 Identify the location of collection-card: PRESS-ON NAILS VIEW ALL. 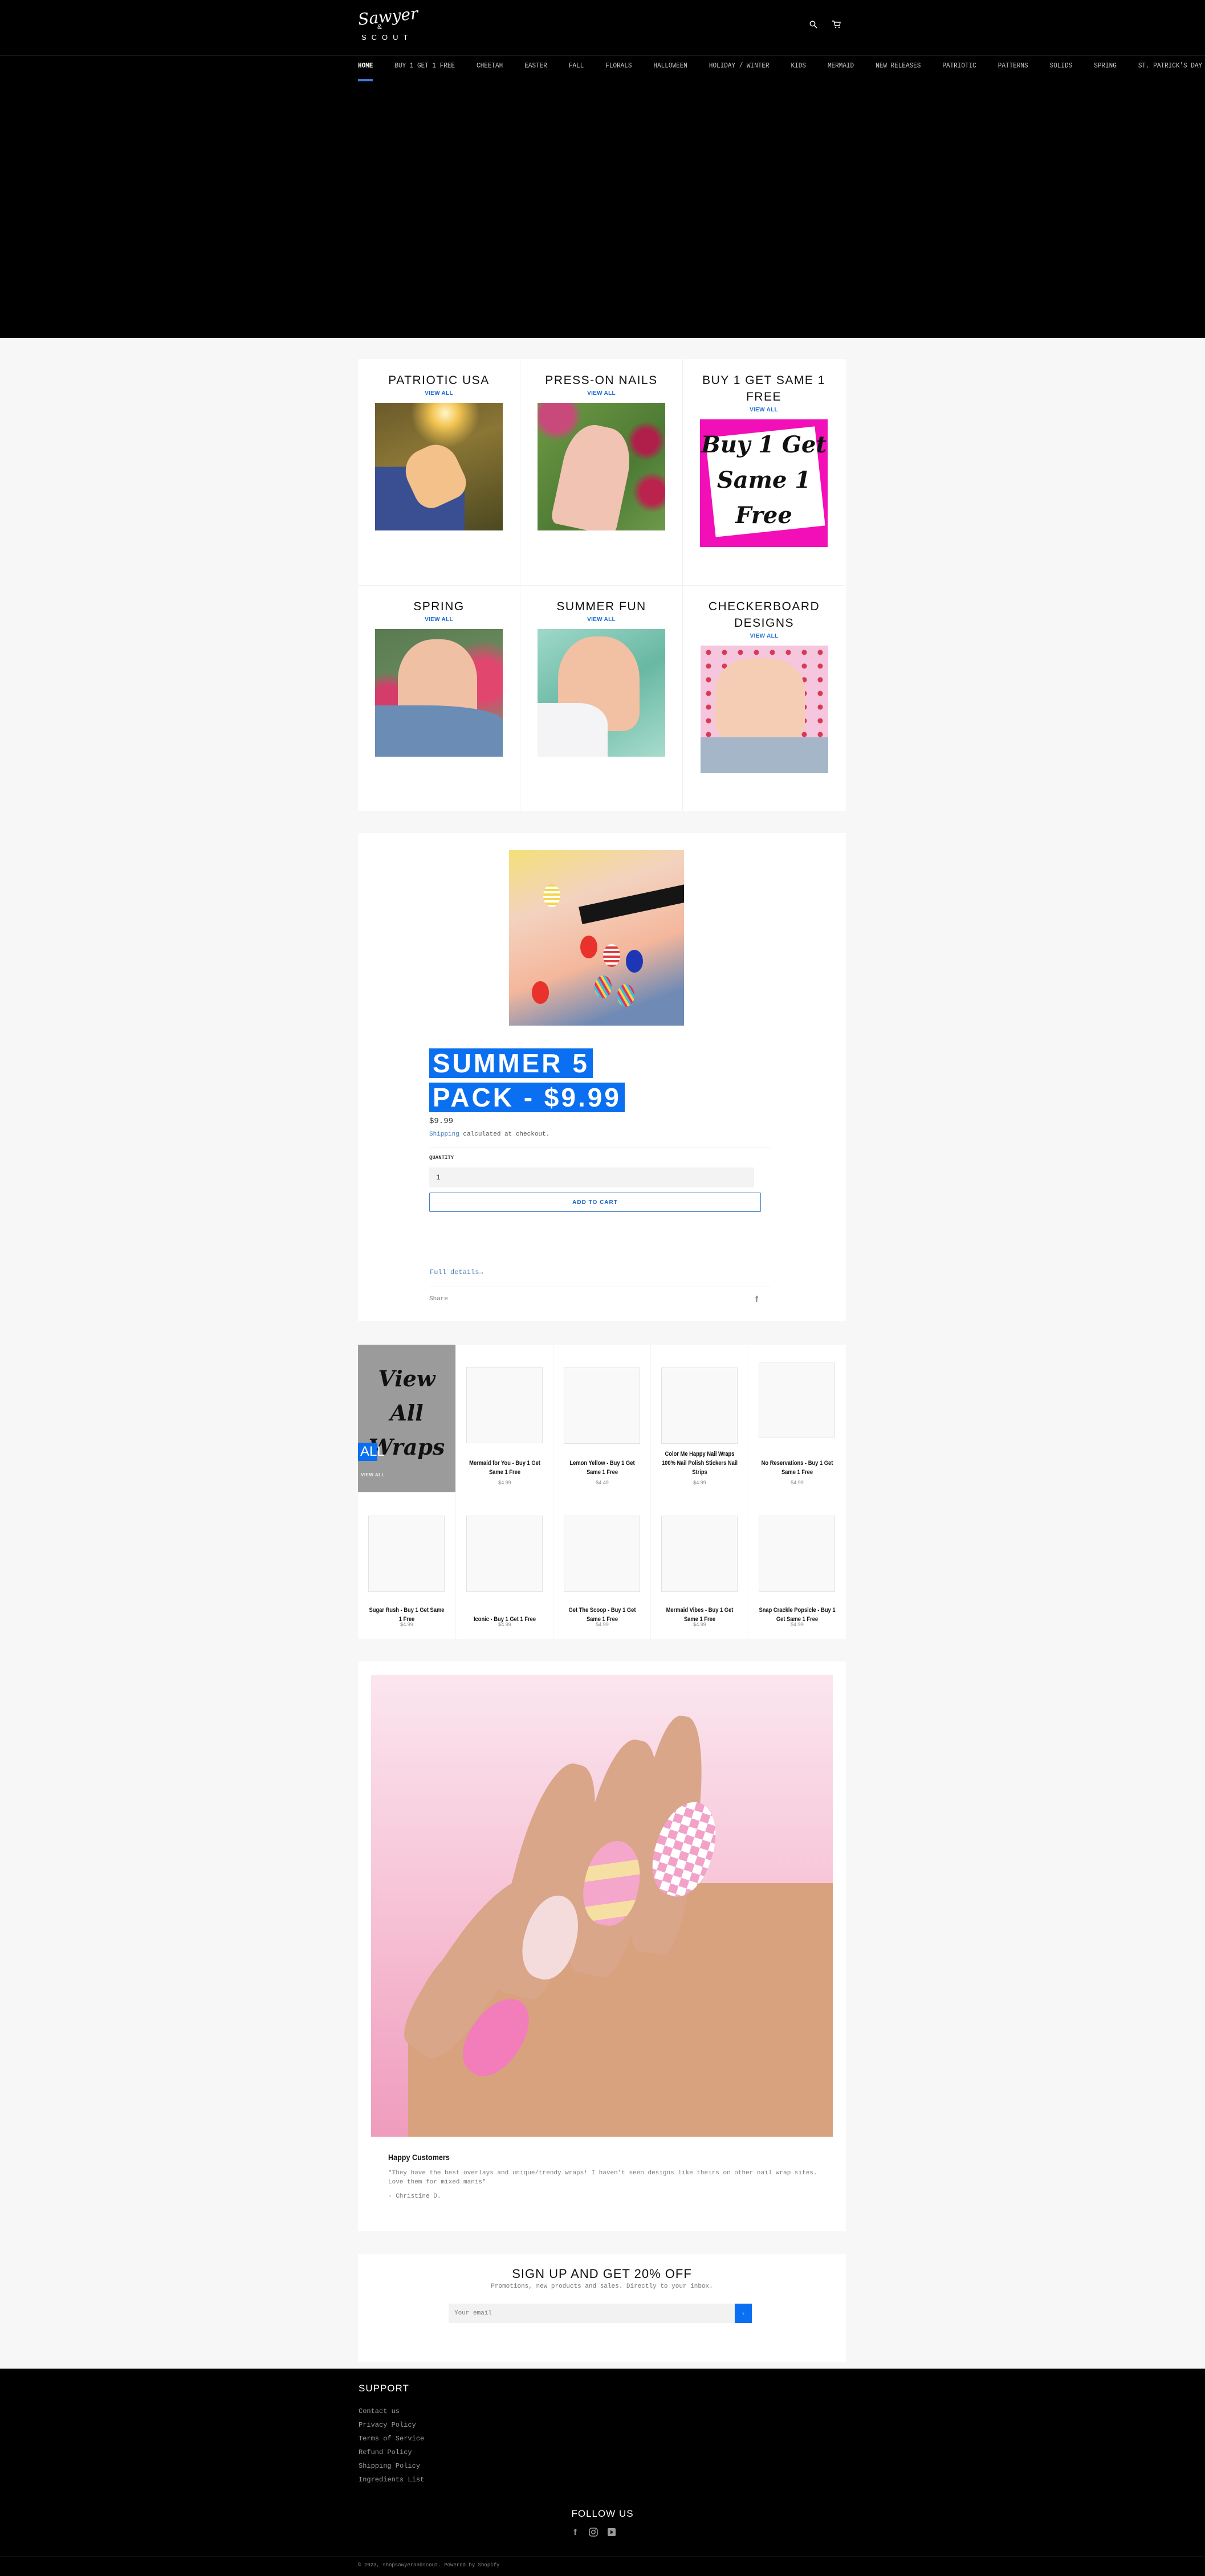
(601, 472).